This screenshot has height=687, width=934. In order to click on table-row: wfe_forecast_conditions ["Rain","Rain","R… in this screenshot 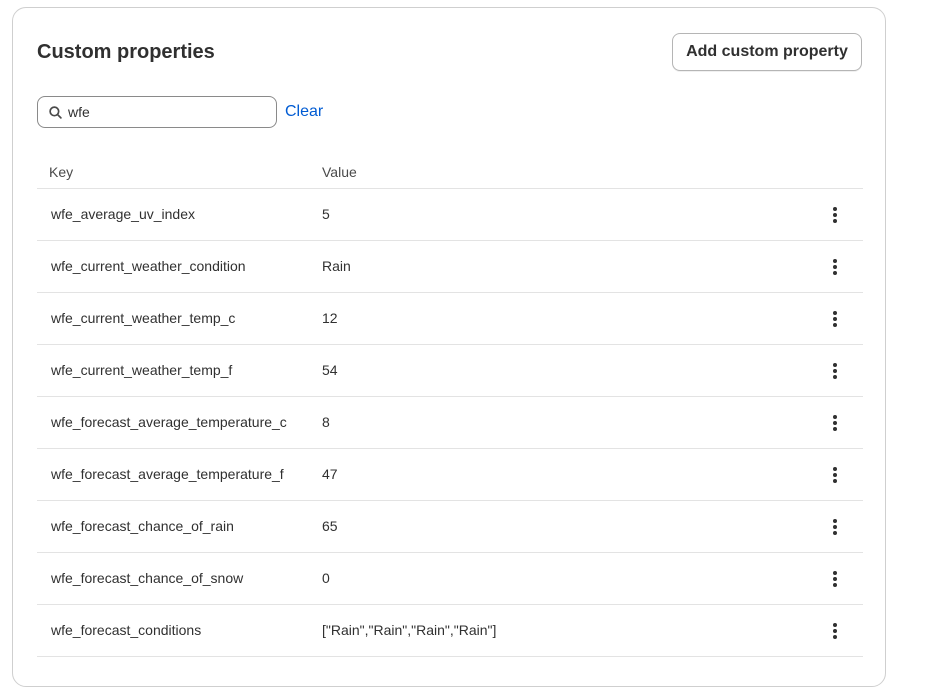, I will do `click(450, 631)`.